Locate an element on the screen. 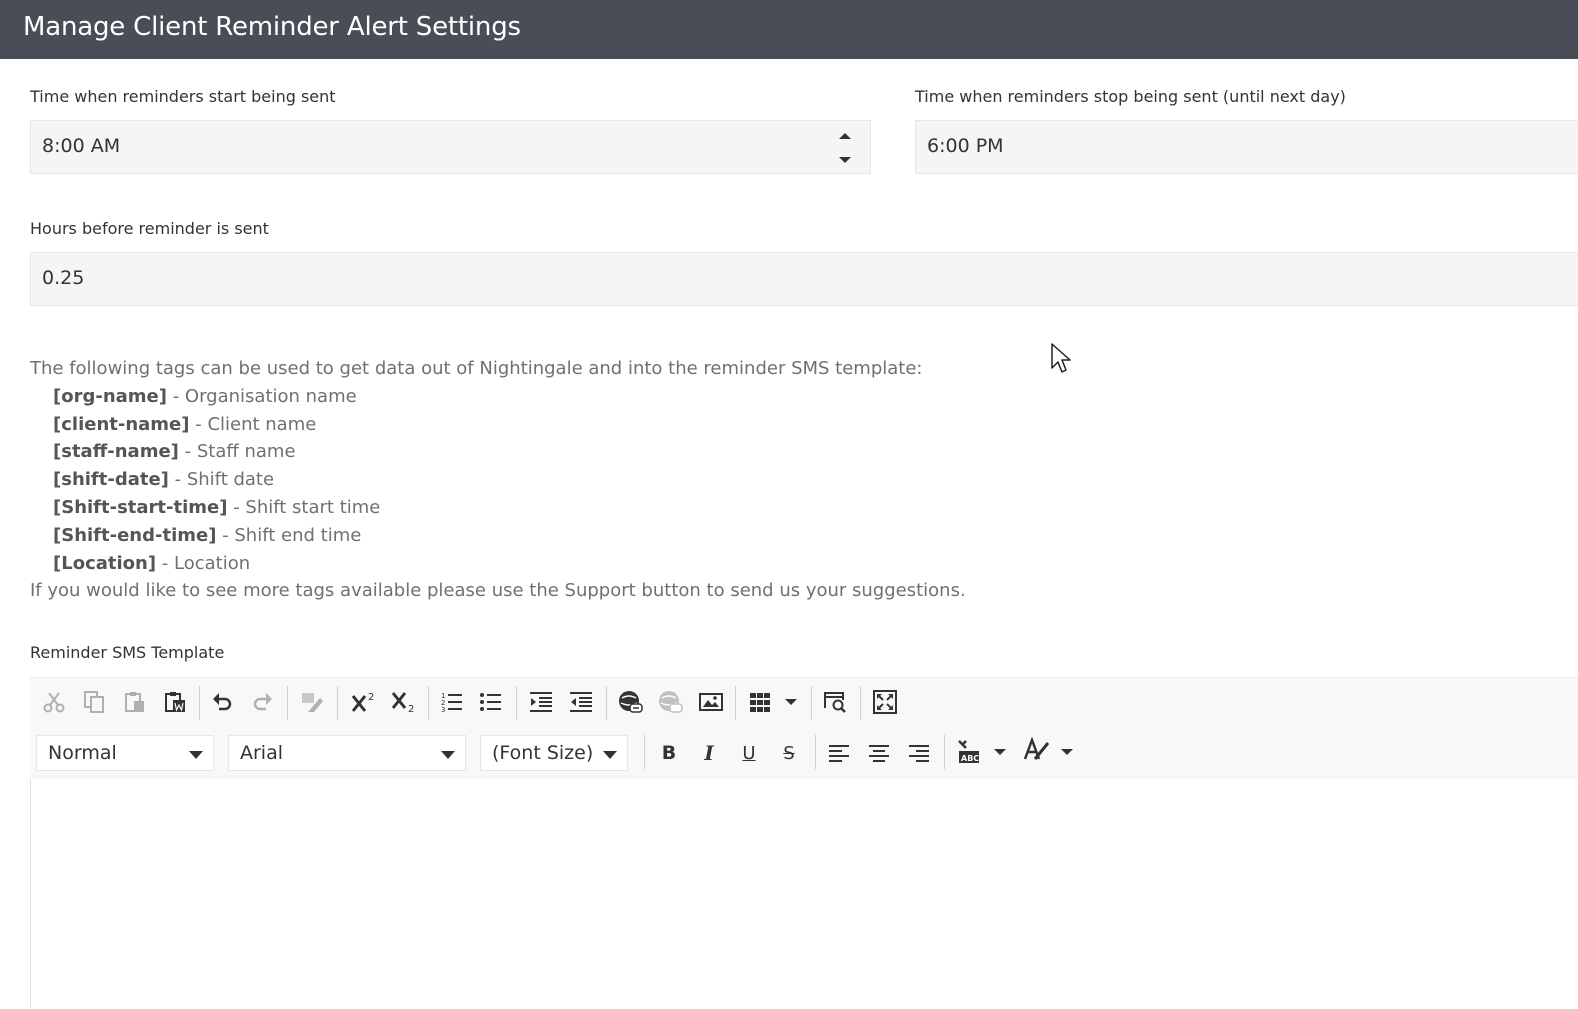 Image resolution: width=1578 pixels, height=1009 pixels. paste-from-word-icon is located at coordinates (175, 702).